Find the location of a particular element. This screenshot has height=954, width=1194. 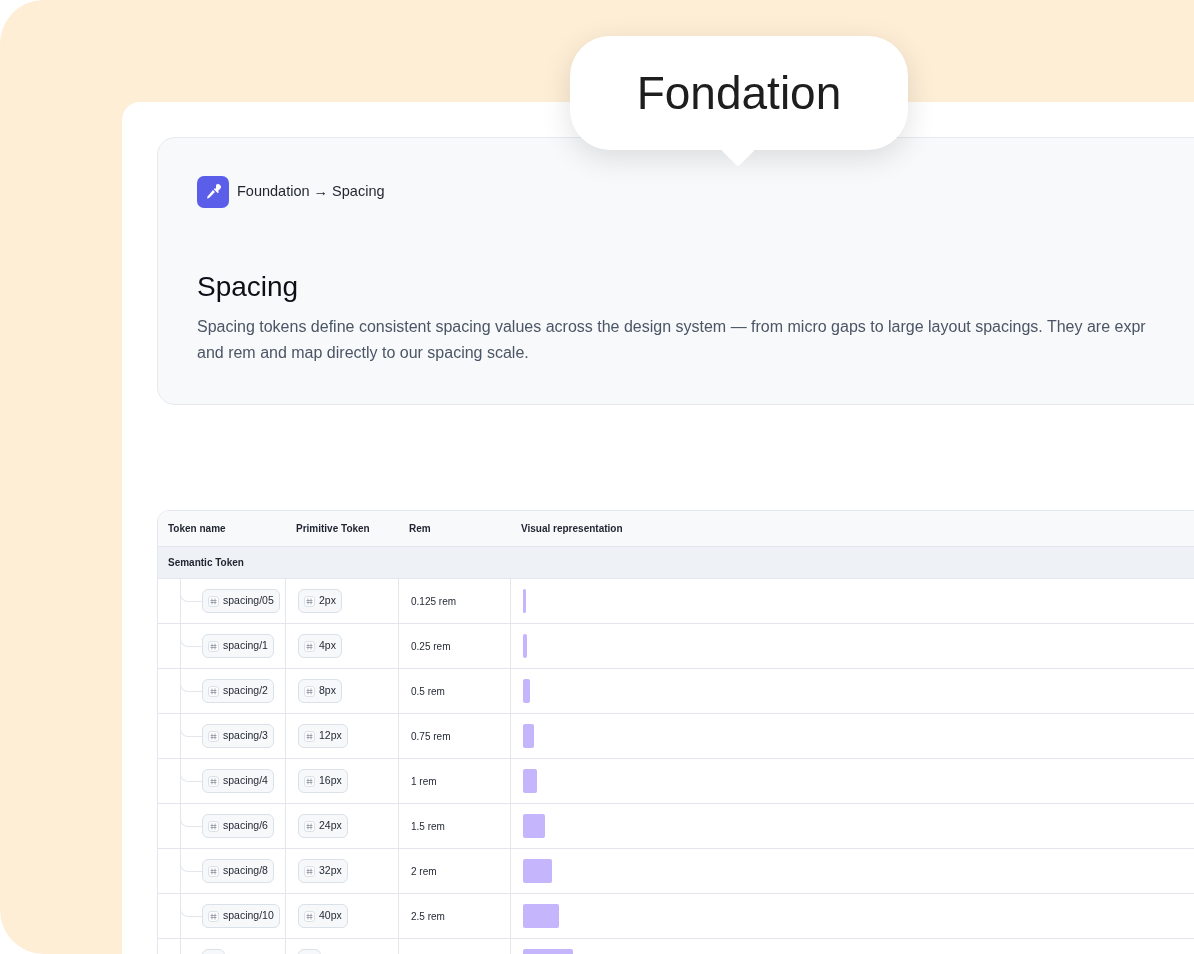

token-chip: spacing/2 is located at coordinates (238, 691).